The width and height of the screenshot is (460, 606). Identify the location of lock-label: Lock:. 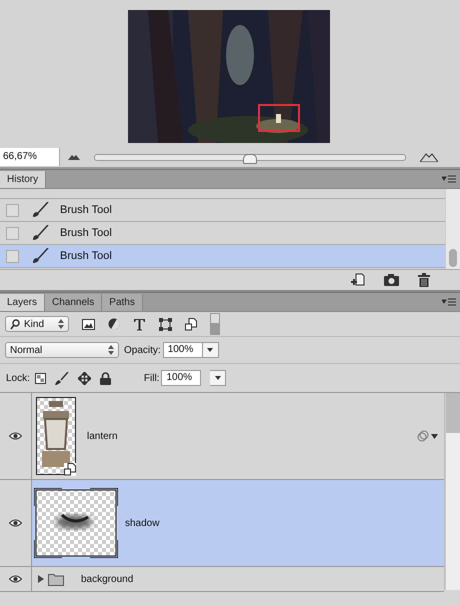
(18, 378).